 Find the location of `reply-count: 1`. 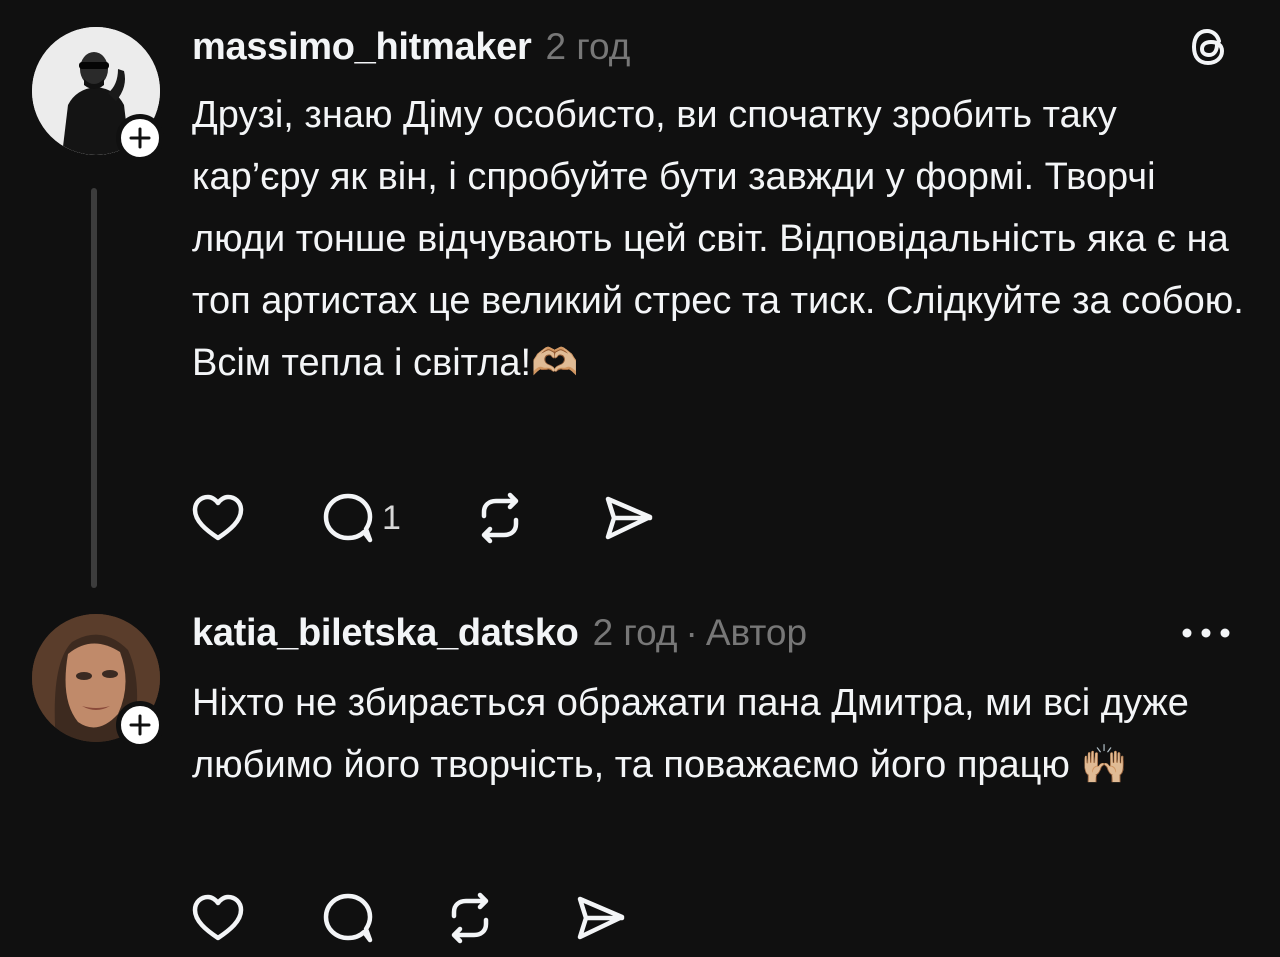

reply-count: 1 is located at coordinates (391, 517).